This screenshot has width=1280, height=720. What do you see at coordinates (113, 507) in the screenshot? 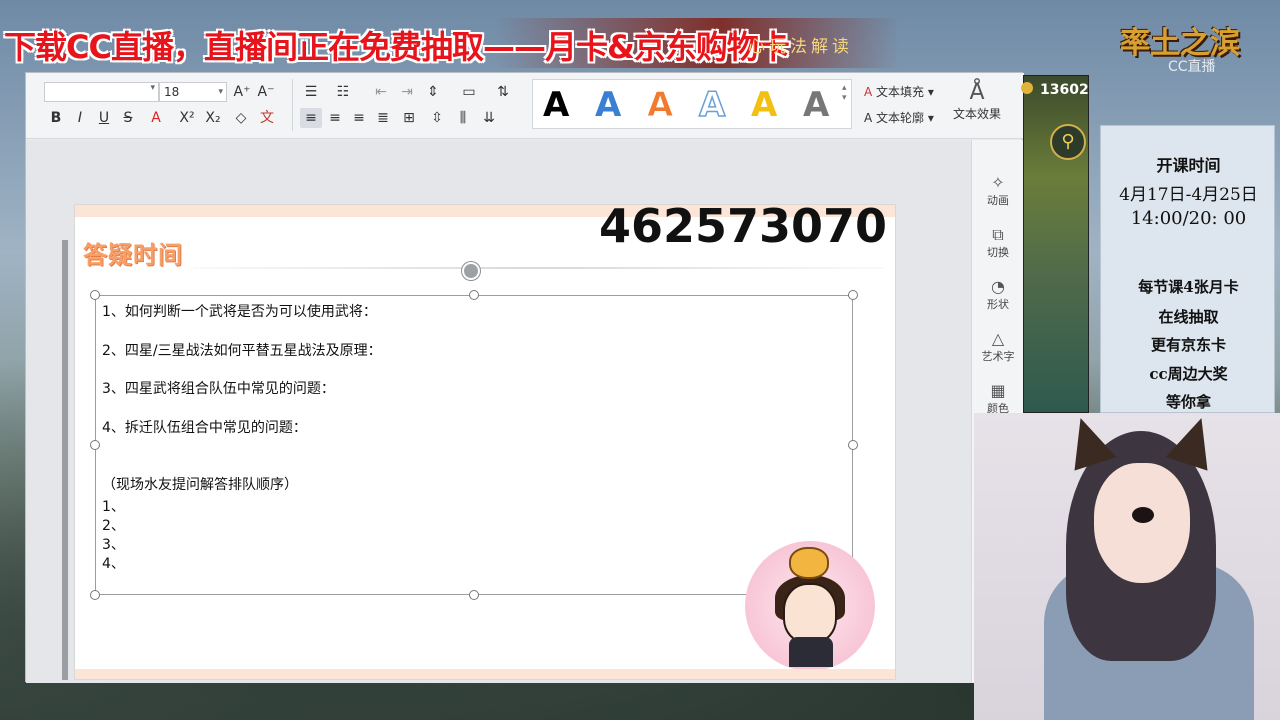
I see `queue-item: 1、` at bounding box center [113, 507].